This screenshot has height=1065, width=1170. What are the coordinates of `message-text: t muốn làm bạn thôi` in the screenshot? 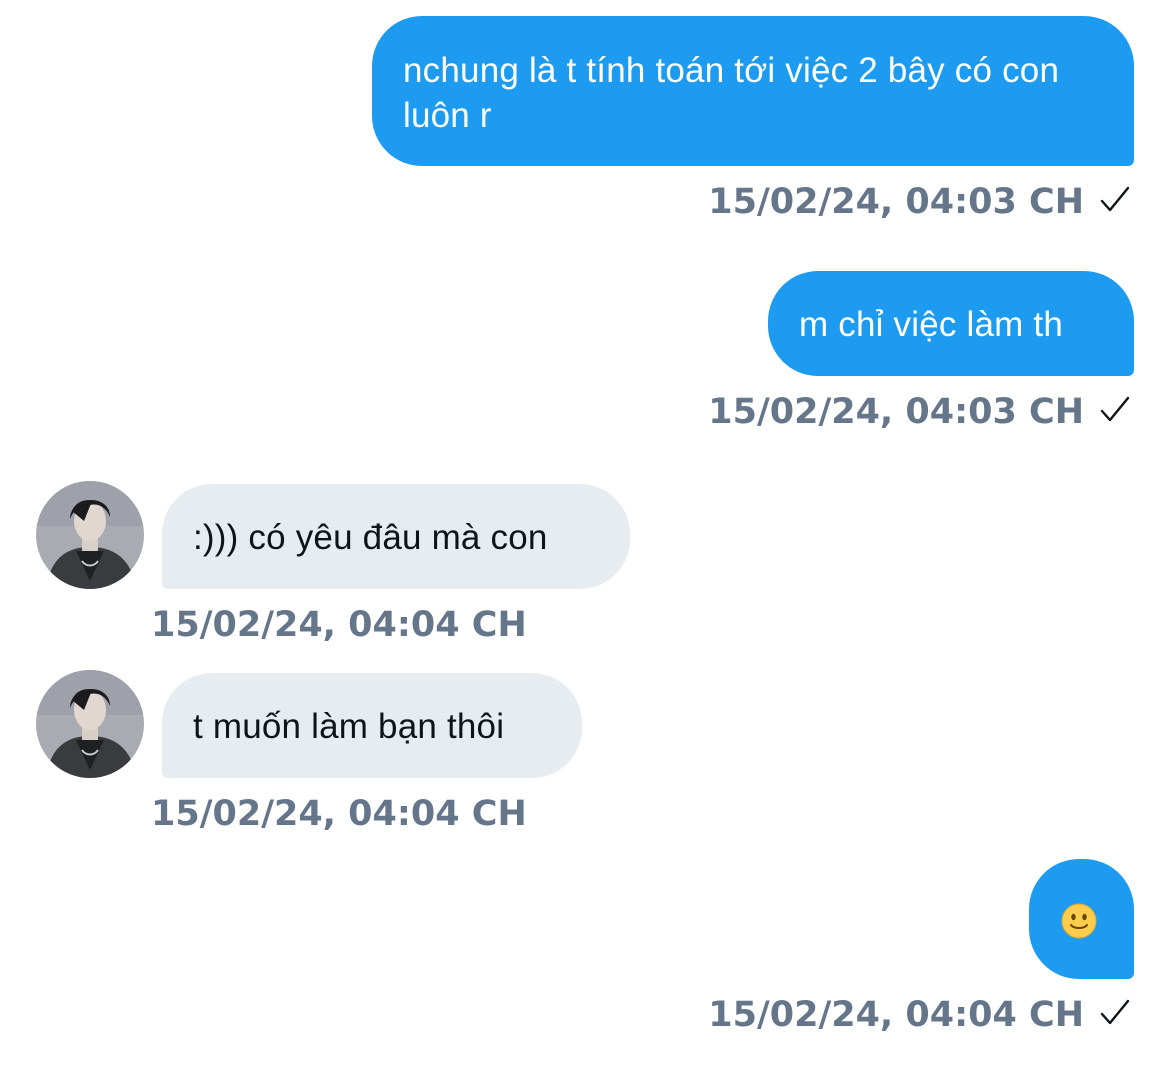 It's located at (349, 726).